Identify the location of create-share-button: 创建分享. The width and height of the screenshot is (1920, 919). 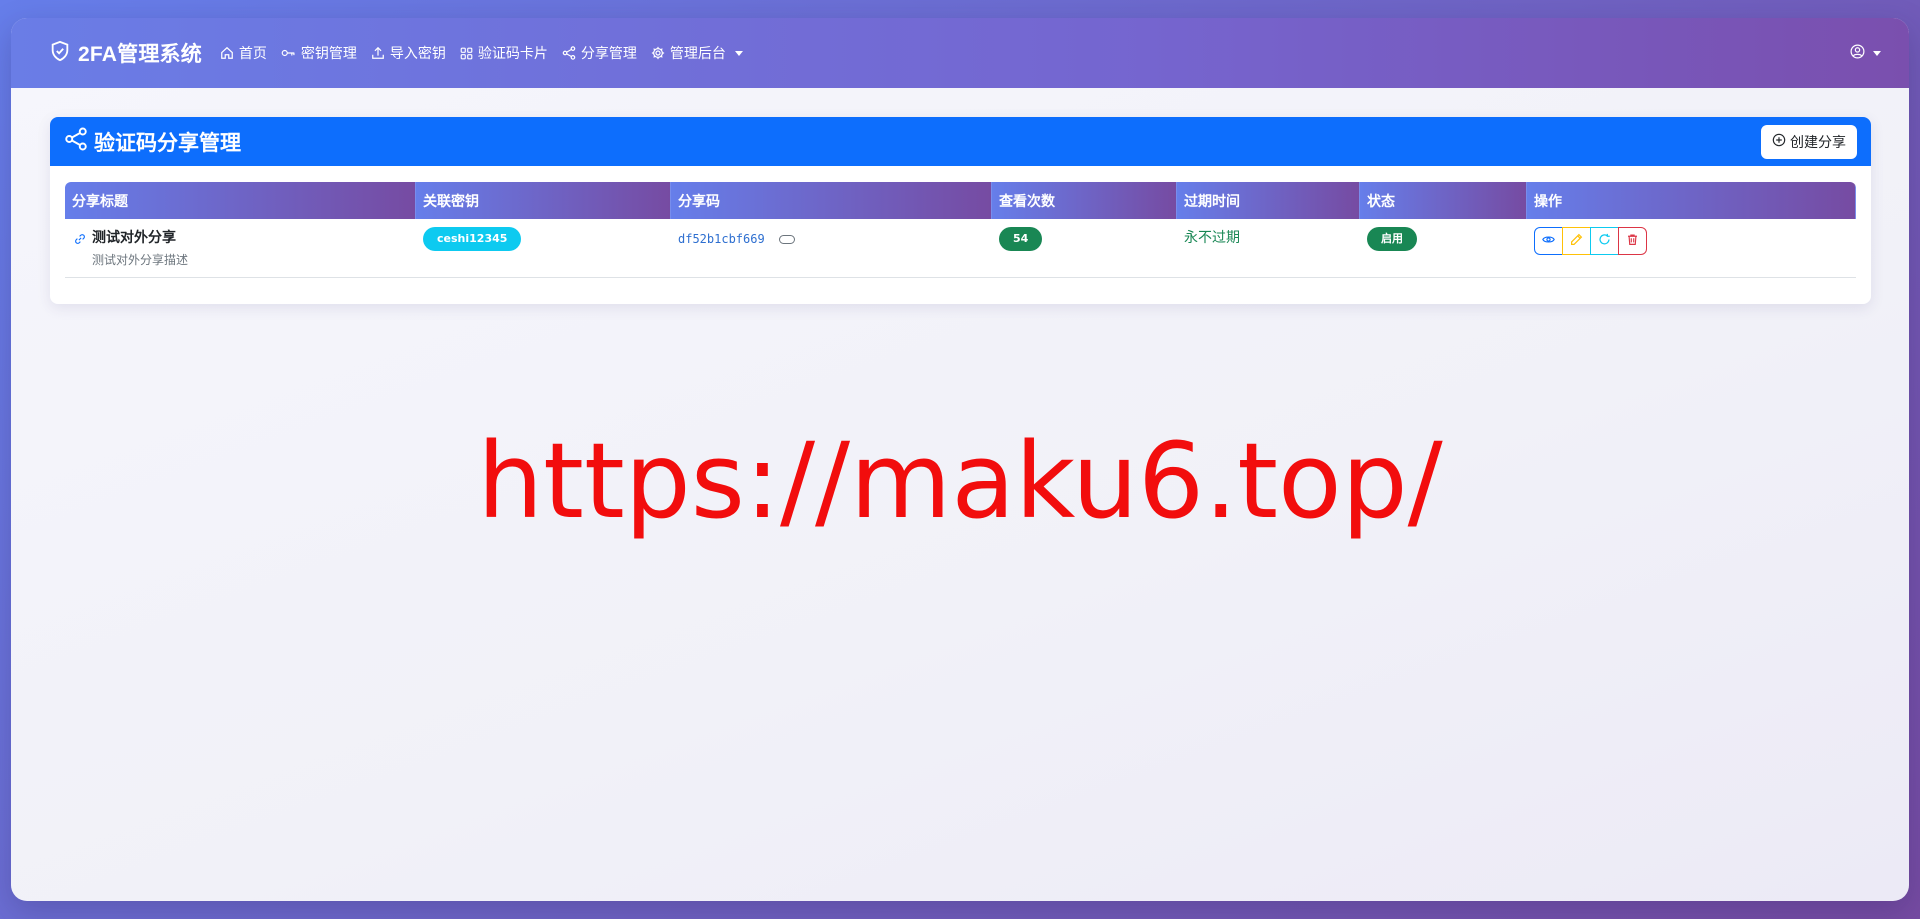
(1809, 141).